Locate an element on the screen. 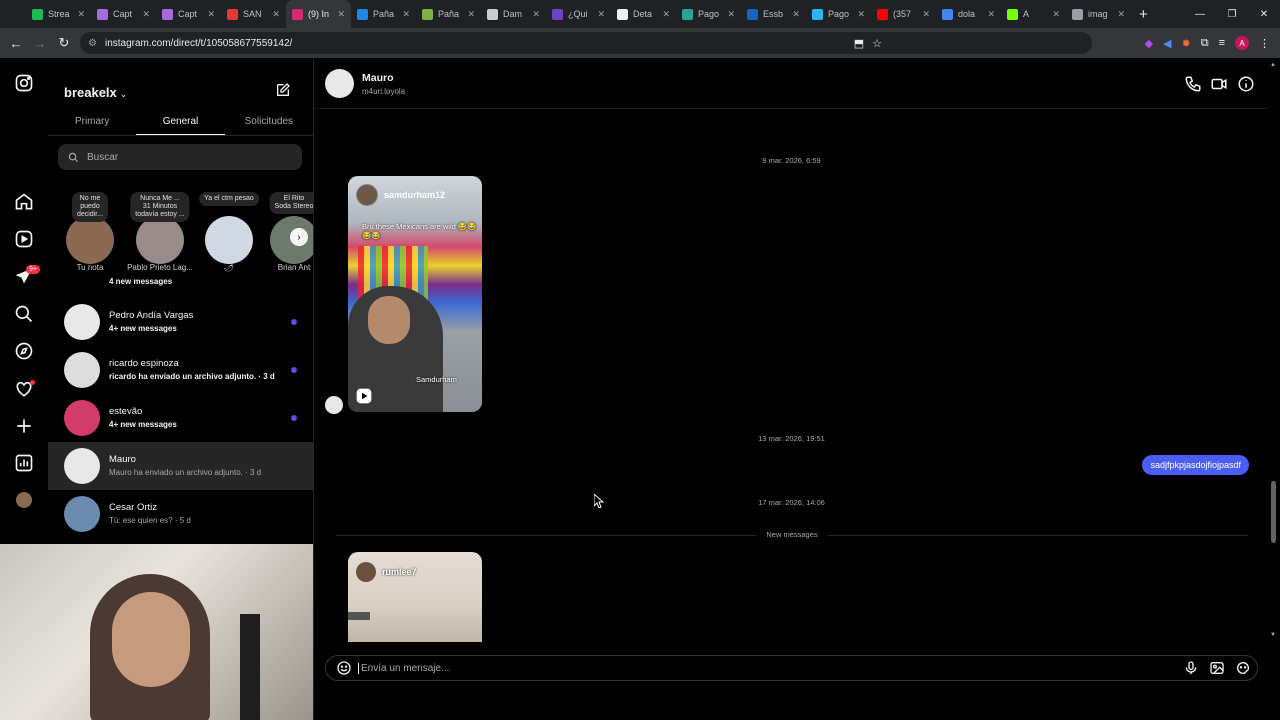 The width and height of the screenshot is (1280, 720). my-message-bubble: sadjfpkpjasdojfiojpasdf is located at coordinates (1195, 465).